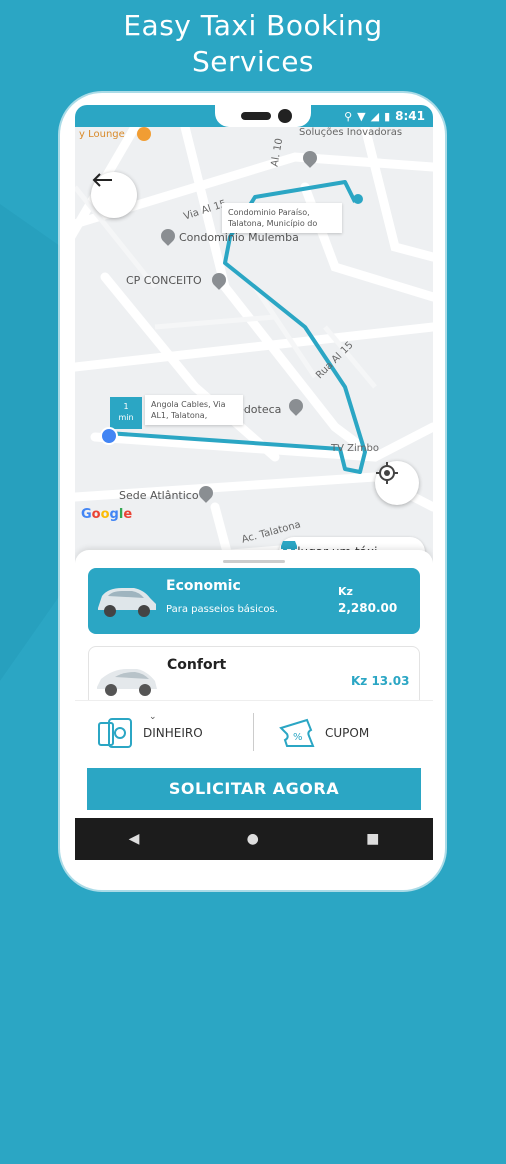 The width and height of the screenshot is (506, 1164). I want to click on payment-row: ⌄ DINHEIRO % CUPOM, so click(254, 731).